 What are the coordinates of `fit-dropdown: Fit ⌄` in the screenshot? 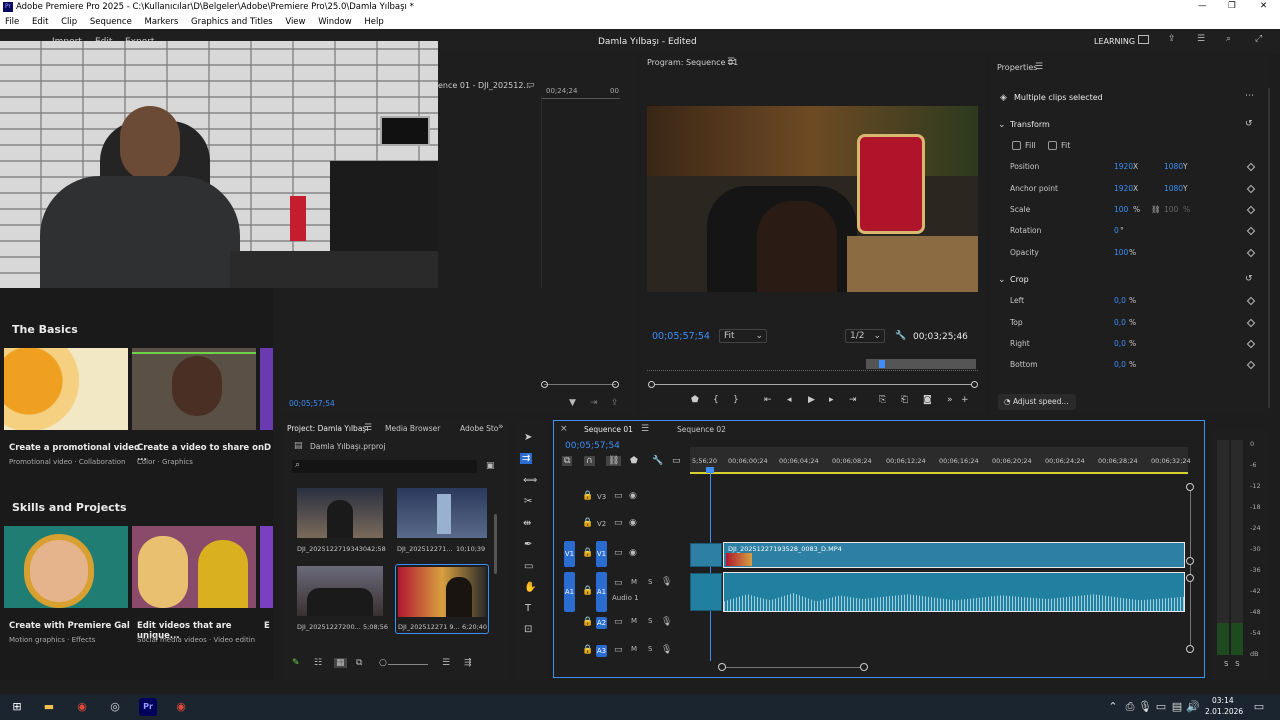 It's located at (743, 336).